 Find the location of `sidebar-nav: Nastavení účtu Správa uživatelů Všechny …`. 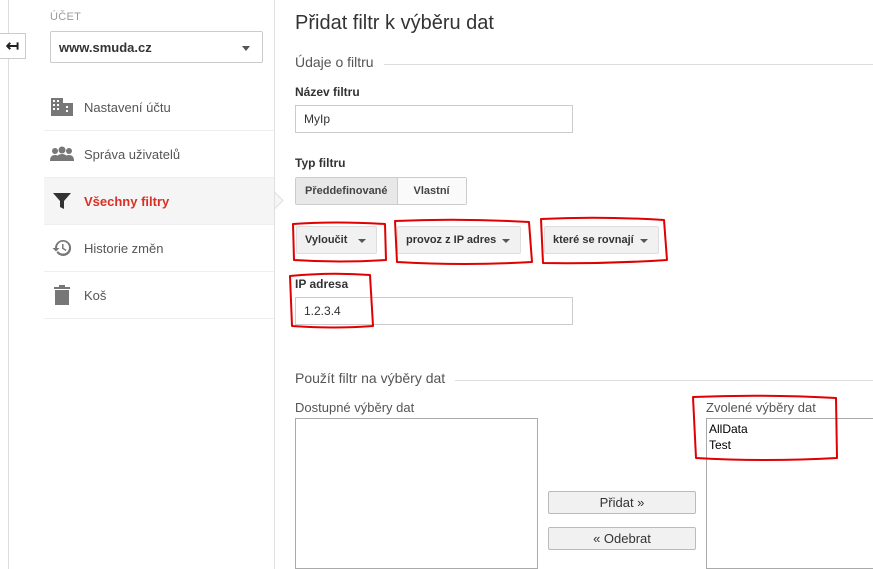

sidebar-nav: Nastavení účtu Správa uživatelů Všechny … is located at coordinates (159, 201).